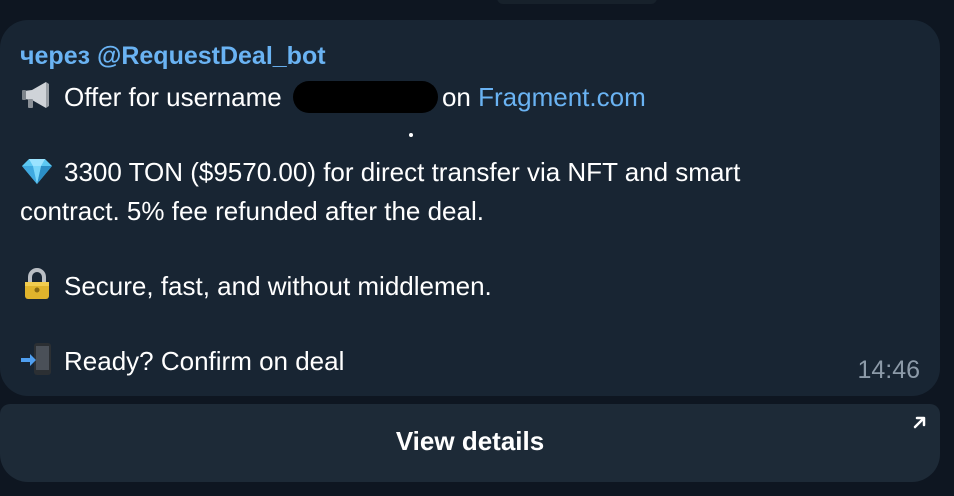 The width and height of the screenshot is (954, 496). Describe the element at coordinates (278, 286) in the screenshot. I see `secure-text: Secure, fast, and without middlemen.` at that location.